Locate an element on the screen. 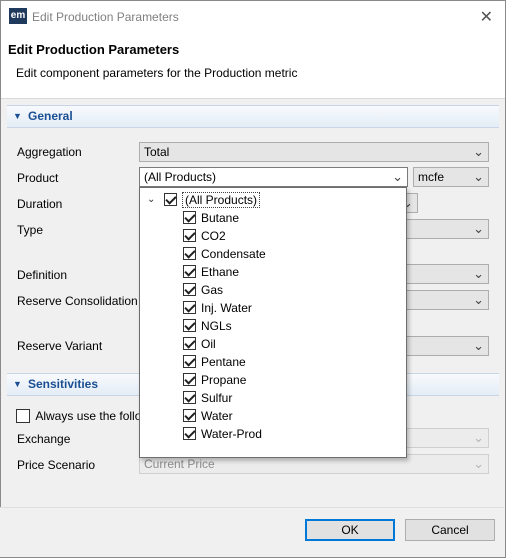 The width and height of the screenshot is (506, 558). reserve-consolidation-label: Reserve Consolidation is located at coordinates (77, 301).